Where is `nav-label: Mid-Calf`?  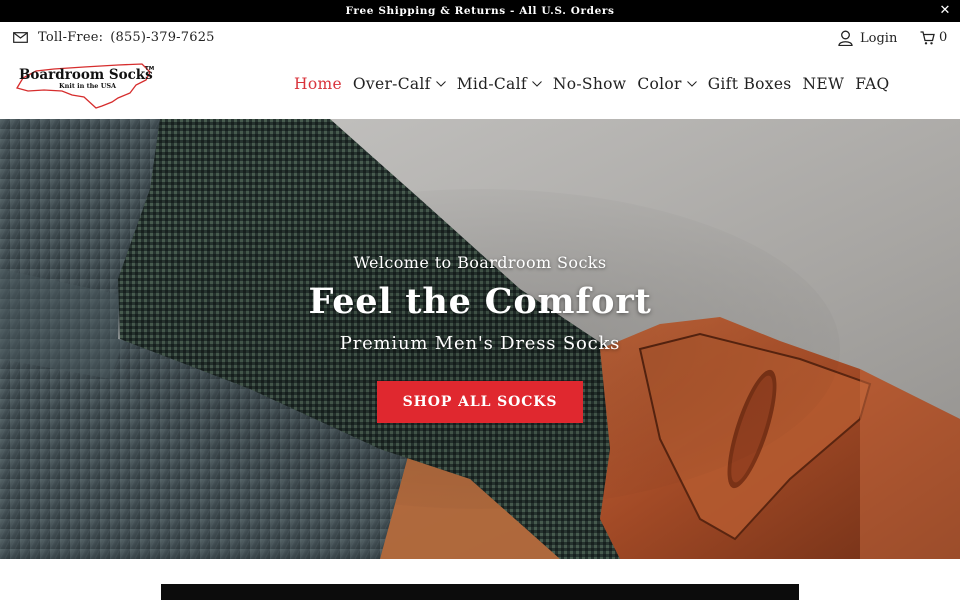 nav-label: Mid-Calf is located at coordinates (491, 84).